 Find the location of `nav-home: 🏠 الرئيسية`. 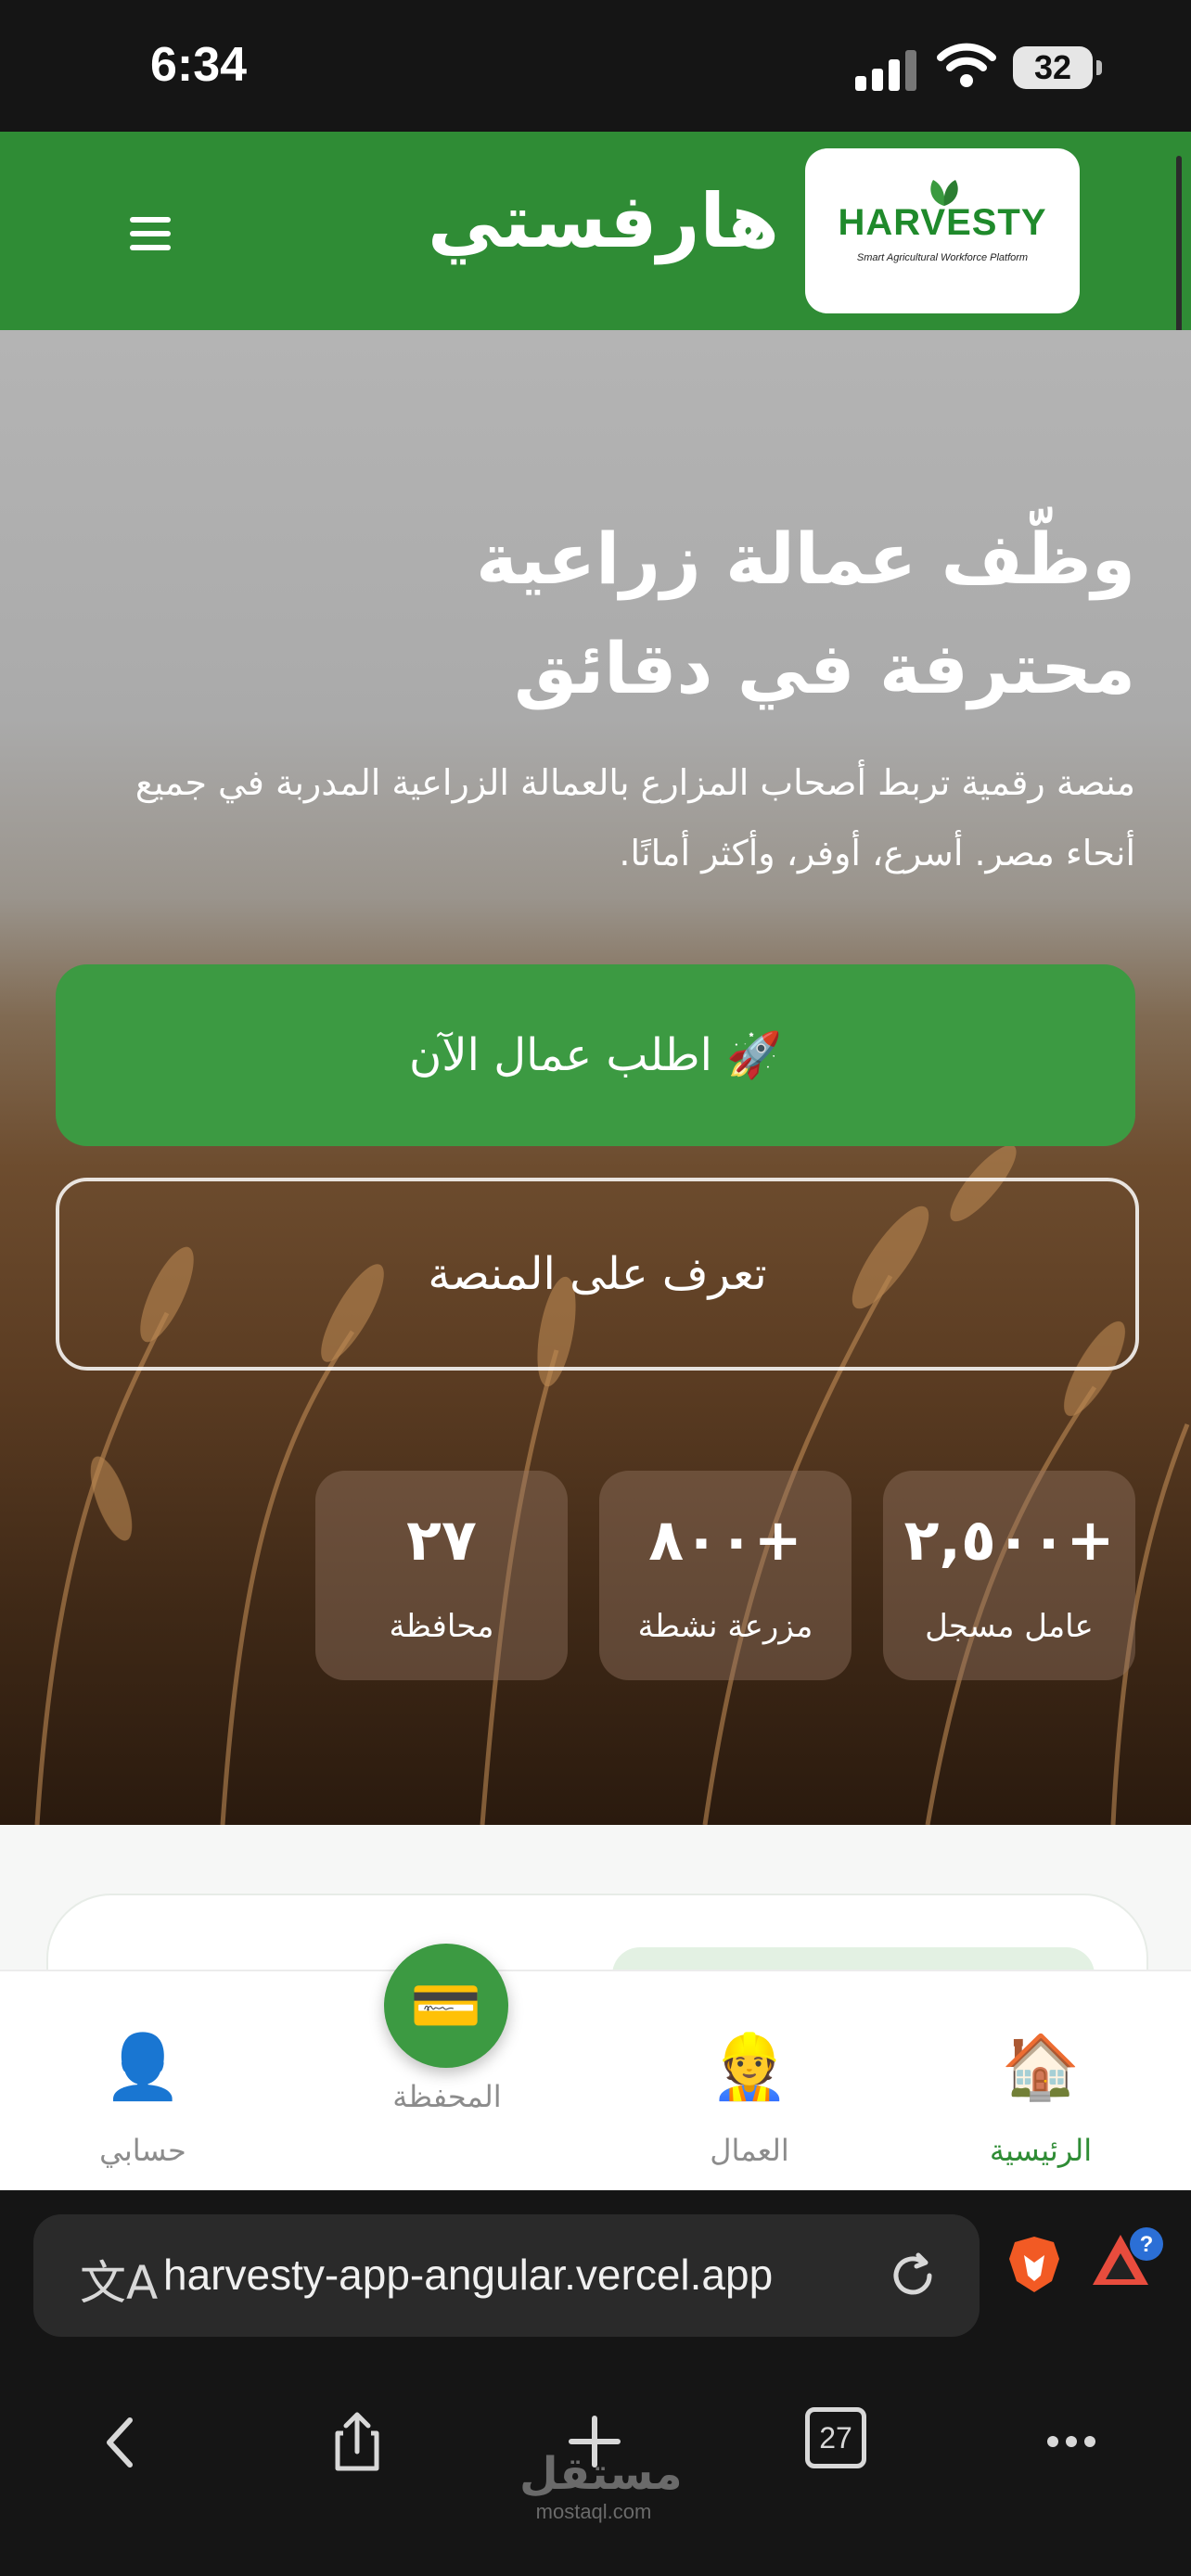

nav-home: 🏠 الرئيسية is located at coordinates (1040, 2082).